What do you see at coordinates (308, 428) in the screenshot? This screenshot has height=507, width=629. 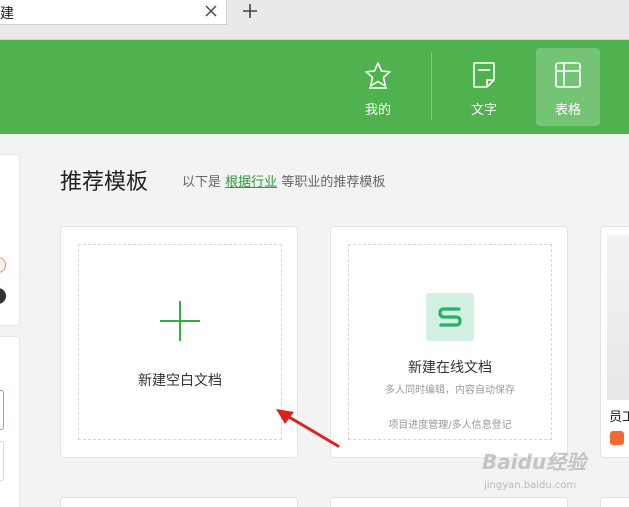 I see `annotation-arrow-icon` at bounding box center [308, 428].